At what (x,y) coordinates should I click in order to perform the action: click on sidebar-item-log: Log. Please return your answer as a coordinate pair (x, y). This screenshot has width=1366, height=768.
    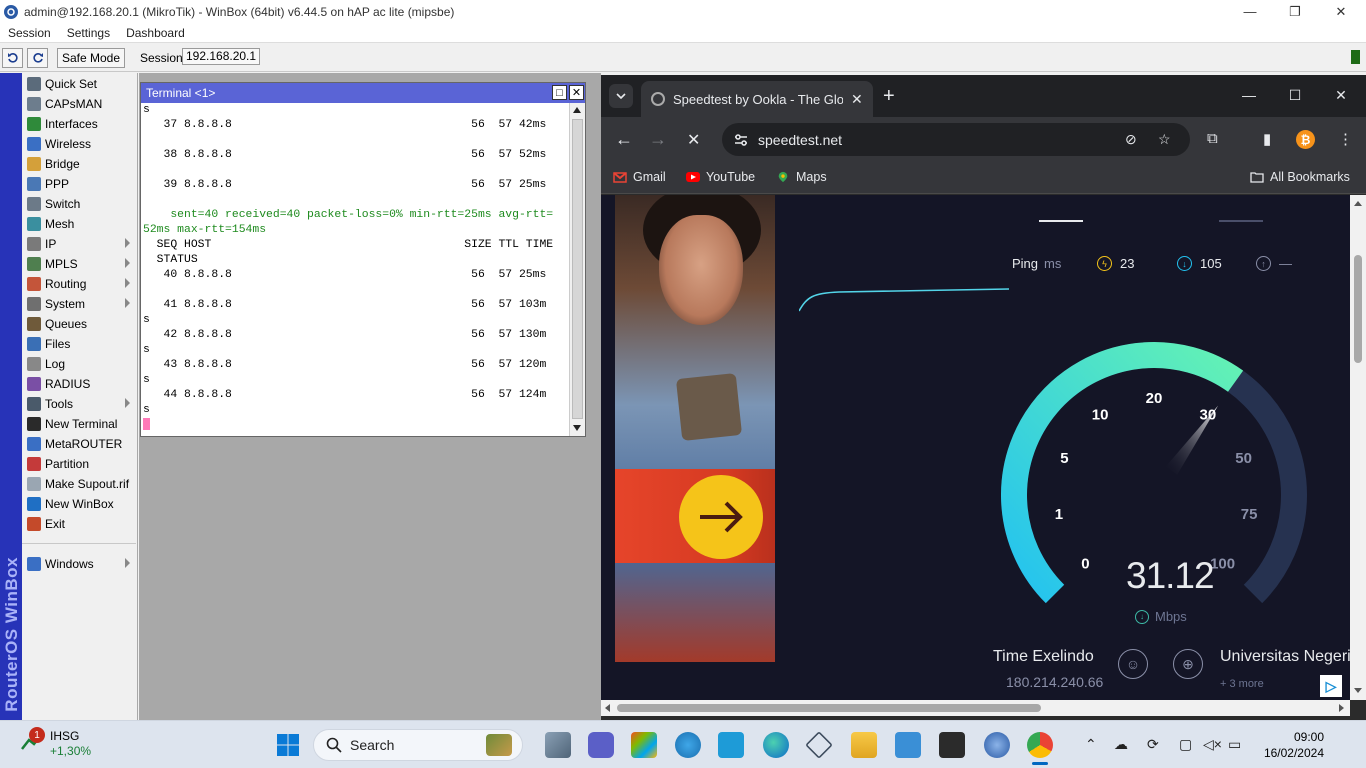
    Looking at the image, I should click on (79, 364).